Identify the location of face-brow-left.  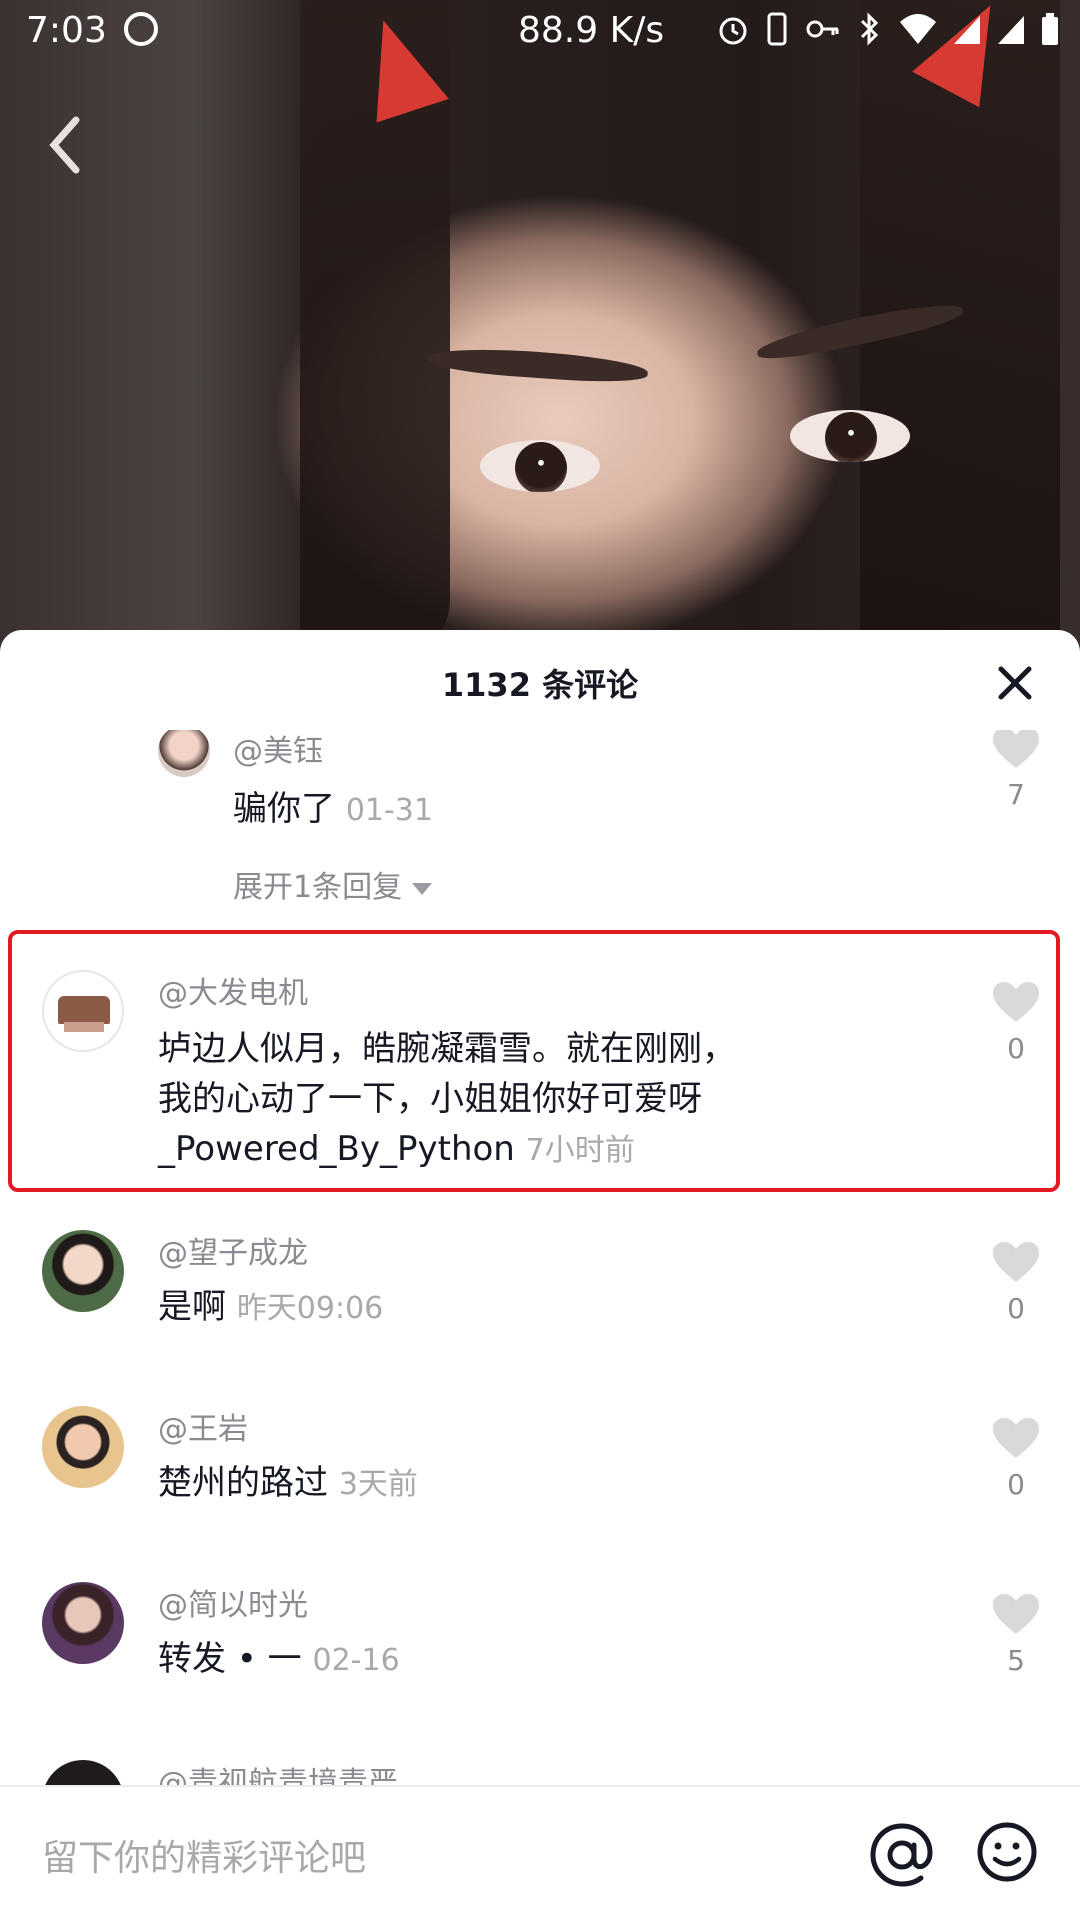
(538, 365).